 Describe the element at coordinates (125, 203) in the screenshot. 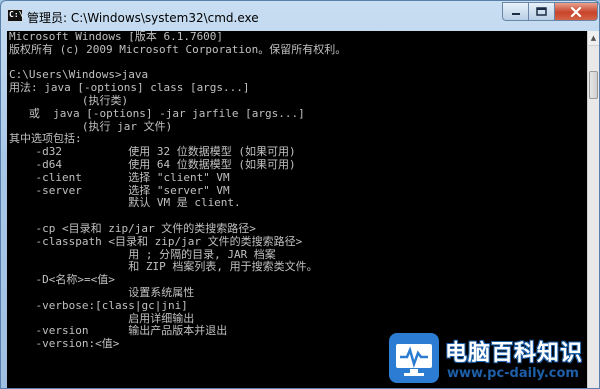

I see `console-line: 默认 VM 是 client.` at that location.